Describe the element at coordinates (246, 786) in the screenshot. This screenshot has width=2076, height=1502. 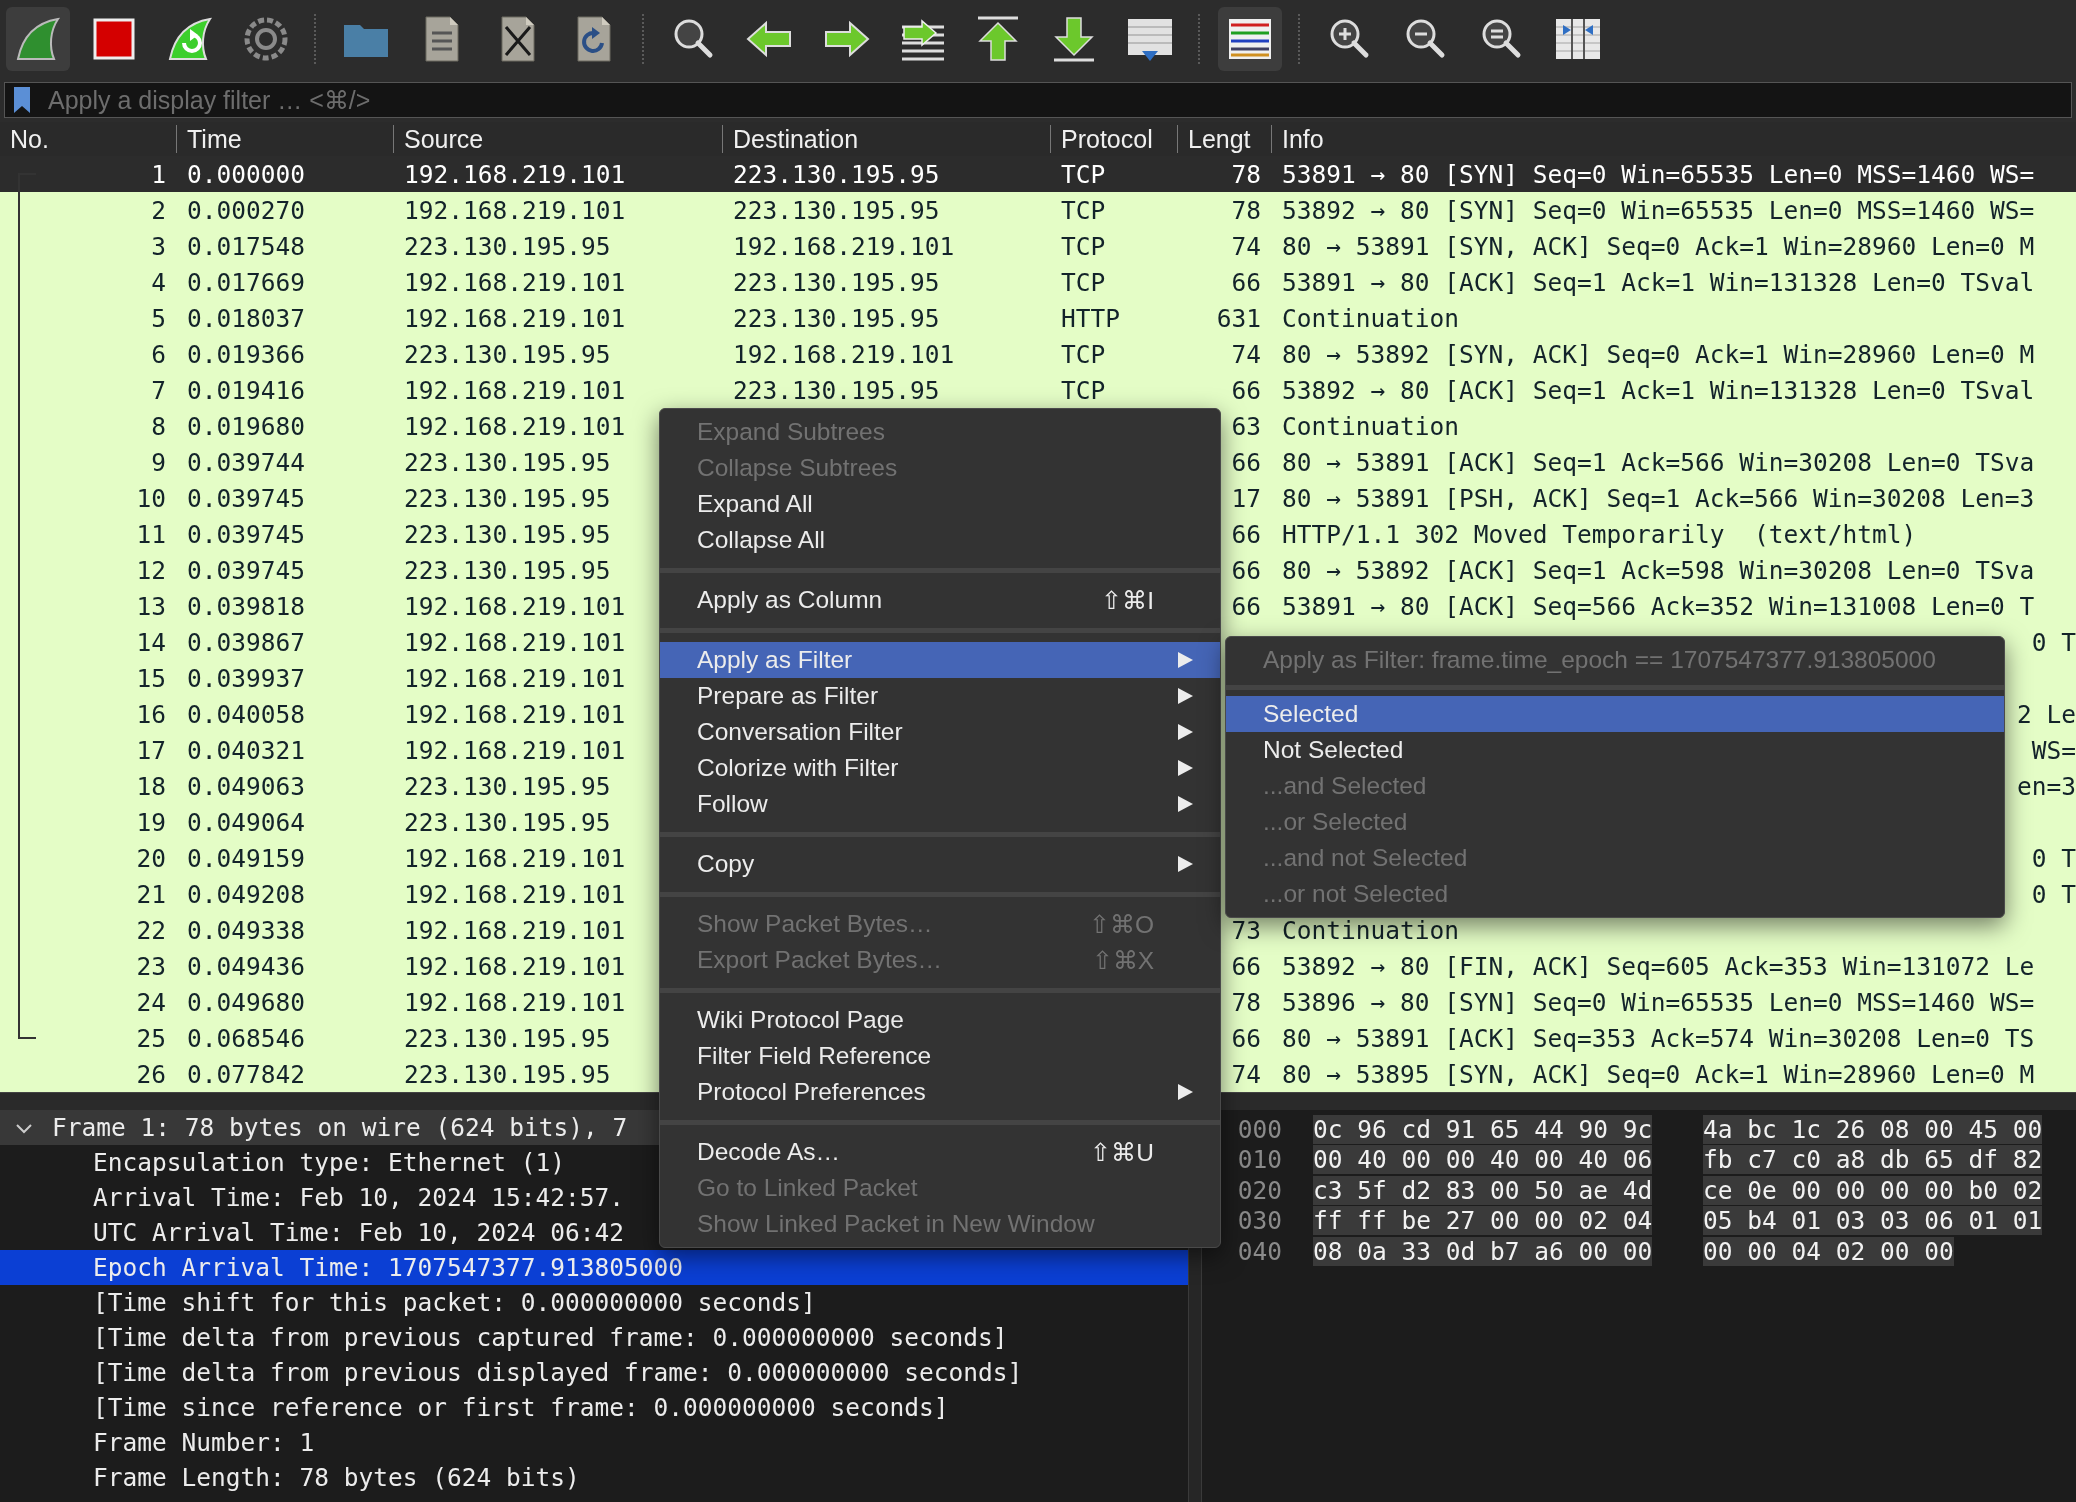
I see `table-cell: 0.049063` at that location.